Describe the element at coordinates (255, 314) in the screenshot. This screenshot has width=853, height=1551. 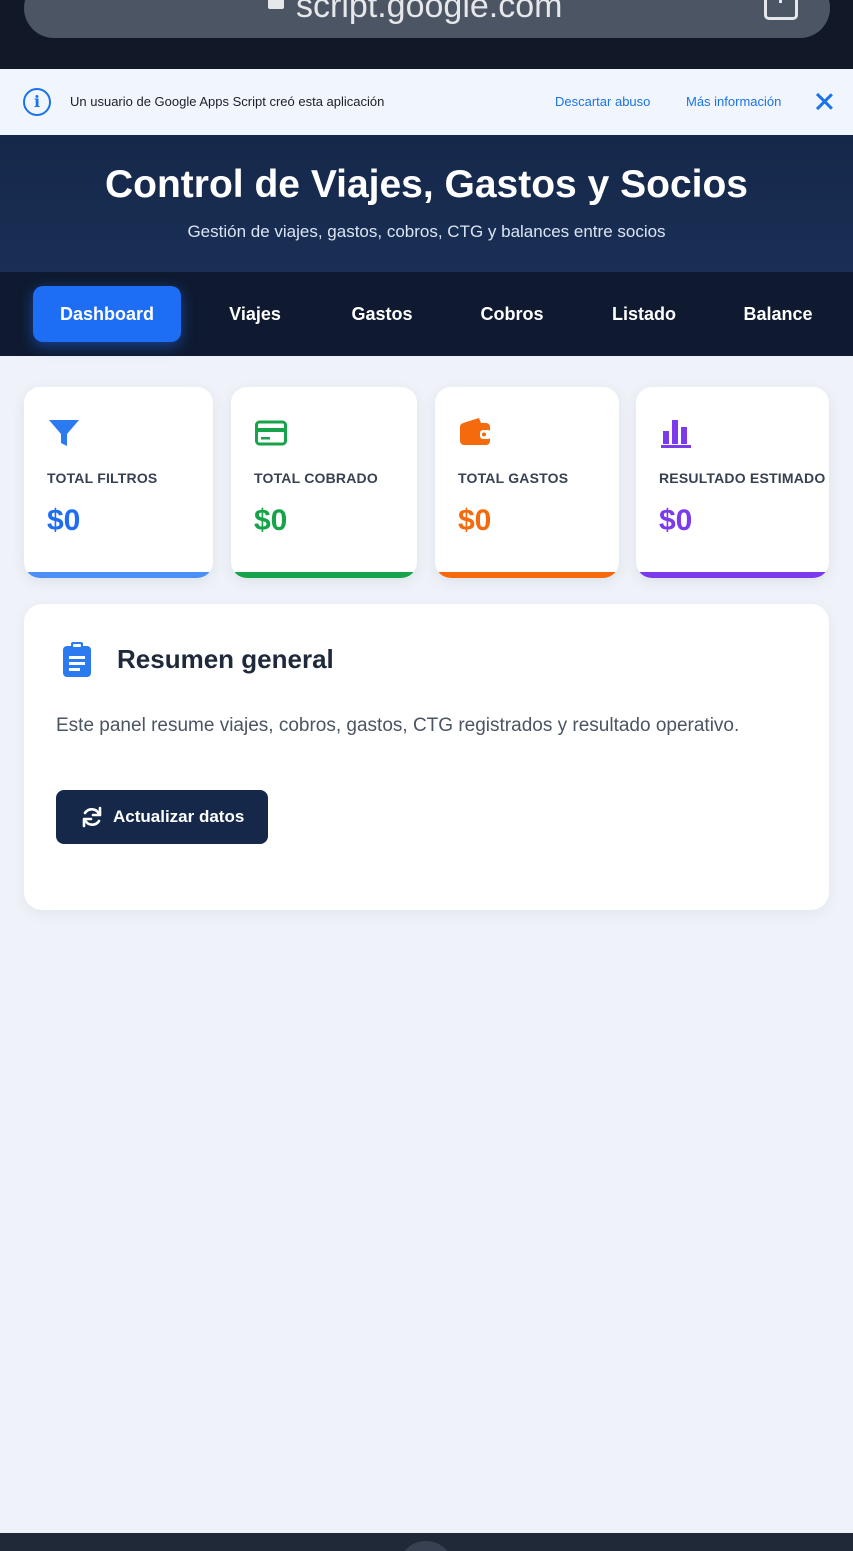
I see `tab-viajes: Viajes` at that location.